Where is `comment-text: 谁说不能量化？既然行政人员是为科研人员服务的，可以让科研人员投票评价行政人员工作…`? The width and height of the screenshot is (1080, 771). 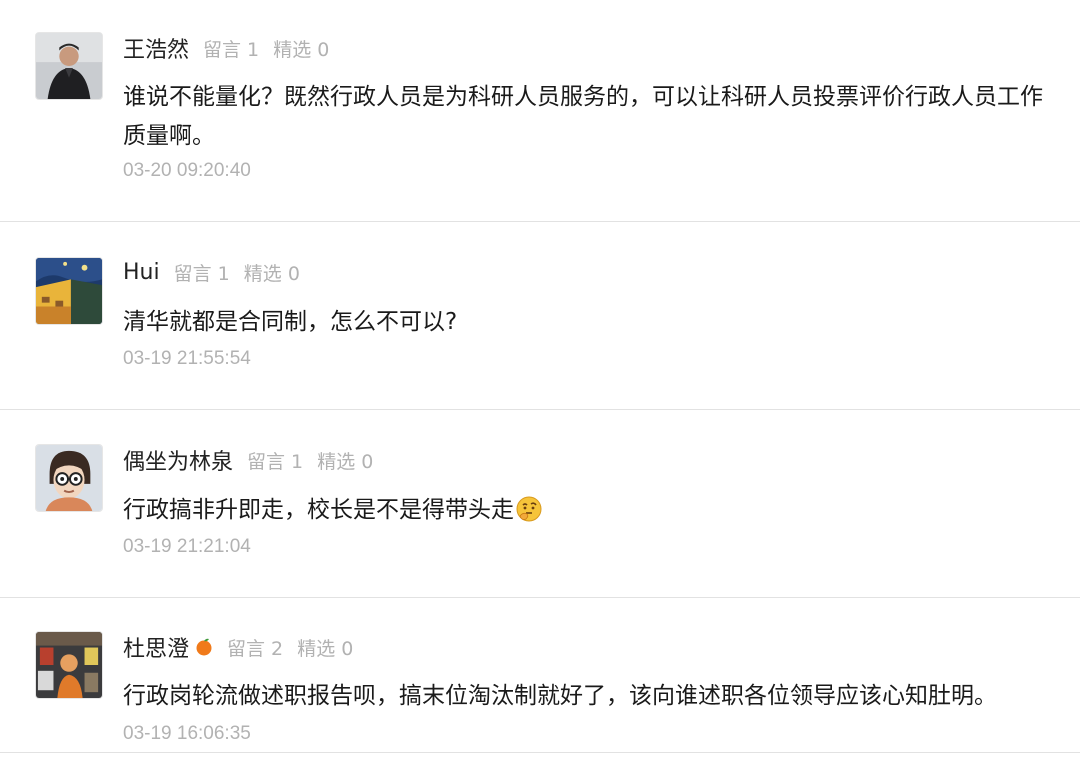 comment-text: 谁说不能量化？既然行政人员是为科研人员服务的，可以让科研人员投票评价行政人员工作… is located at coordinates (583, 116).